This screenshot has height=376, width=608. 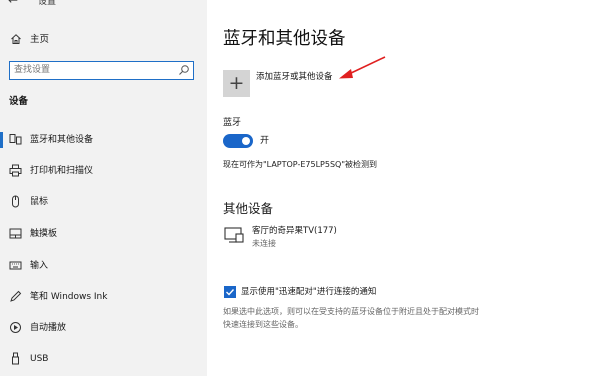 I want to click on add-device-button: +, so click(x=236, y=83).